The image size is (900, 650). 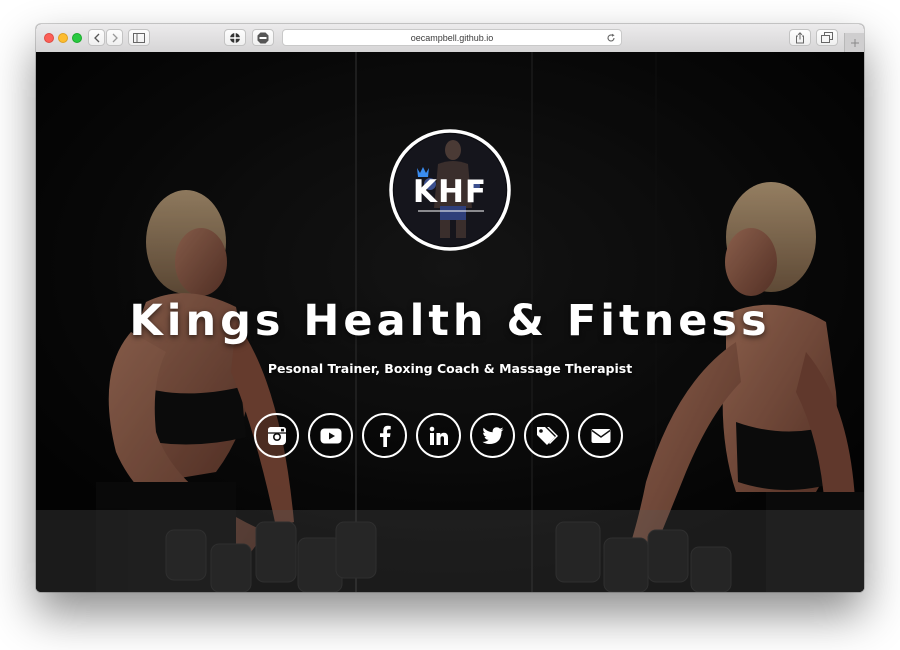 I want to click on browser-toolbar: oecampbell.github.io, so click(x=450, y=38).